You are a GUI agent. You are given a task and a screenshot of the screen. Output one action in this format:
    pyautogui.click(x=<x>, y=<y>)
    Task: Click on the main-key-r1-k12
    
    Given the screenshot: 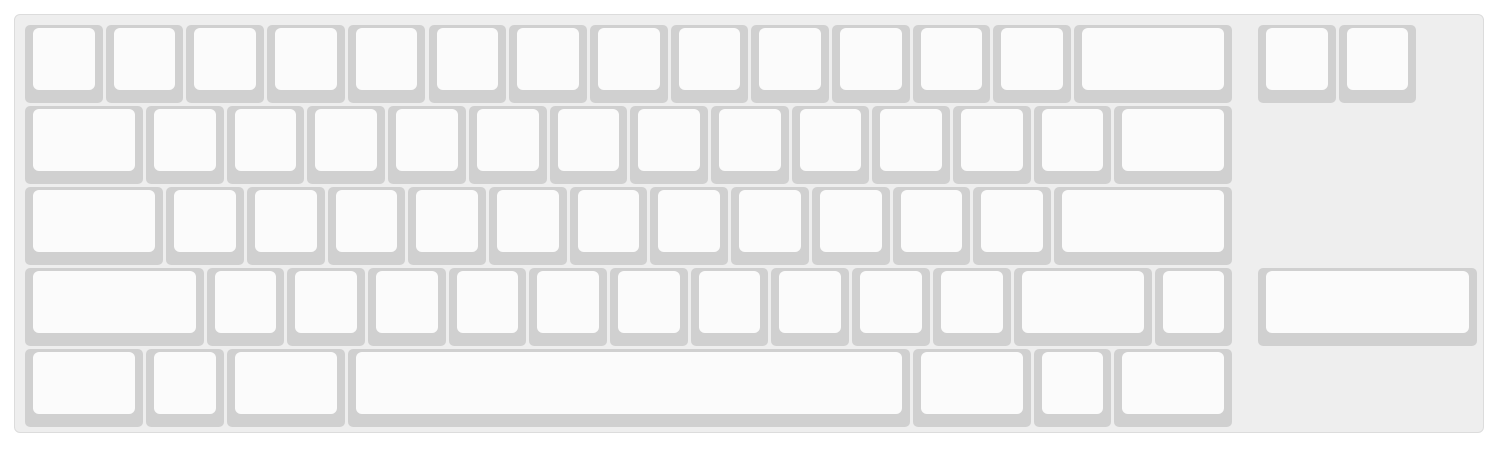 What is the action you would take?
    pyautogui.click(x=951, y=64)
    